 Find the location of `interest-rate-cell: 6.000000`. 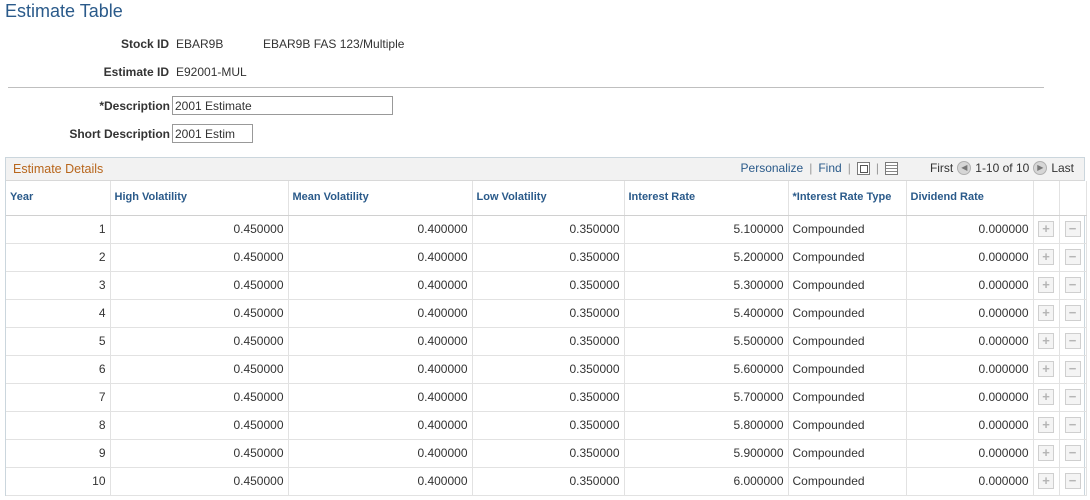

interest-rate-cell: 6.000000 is located at coordinates (706, 481).